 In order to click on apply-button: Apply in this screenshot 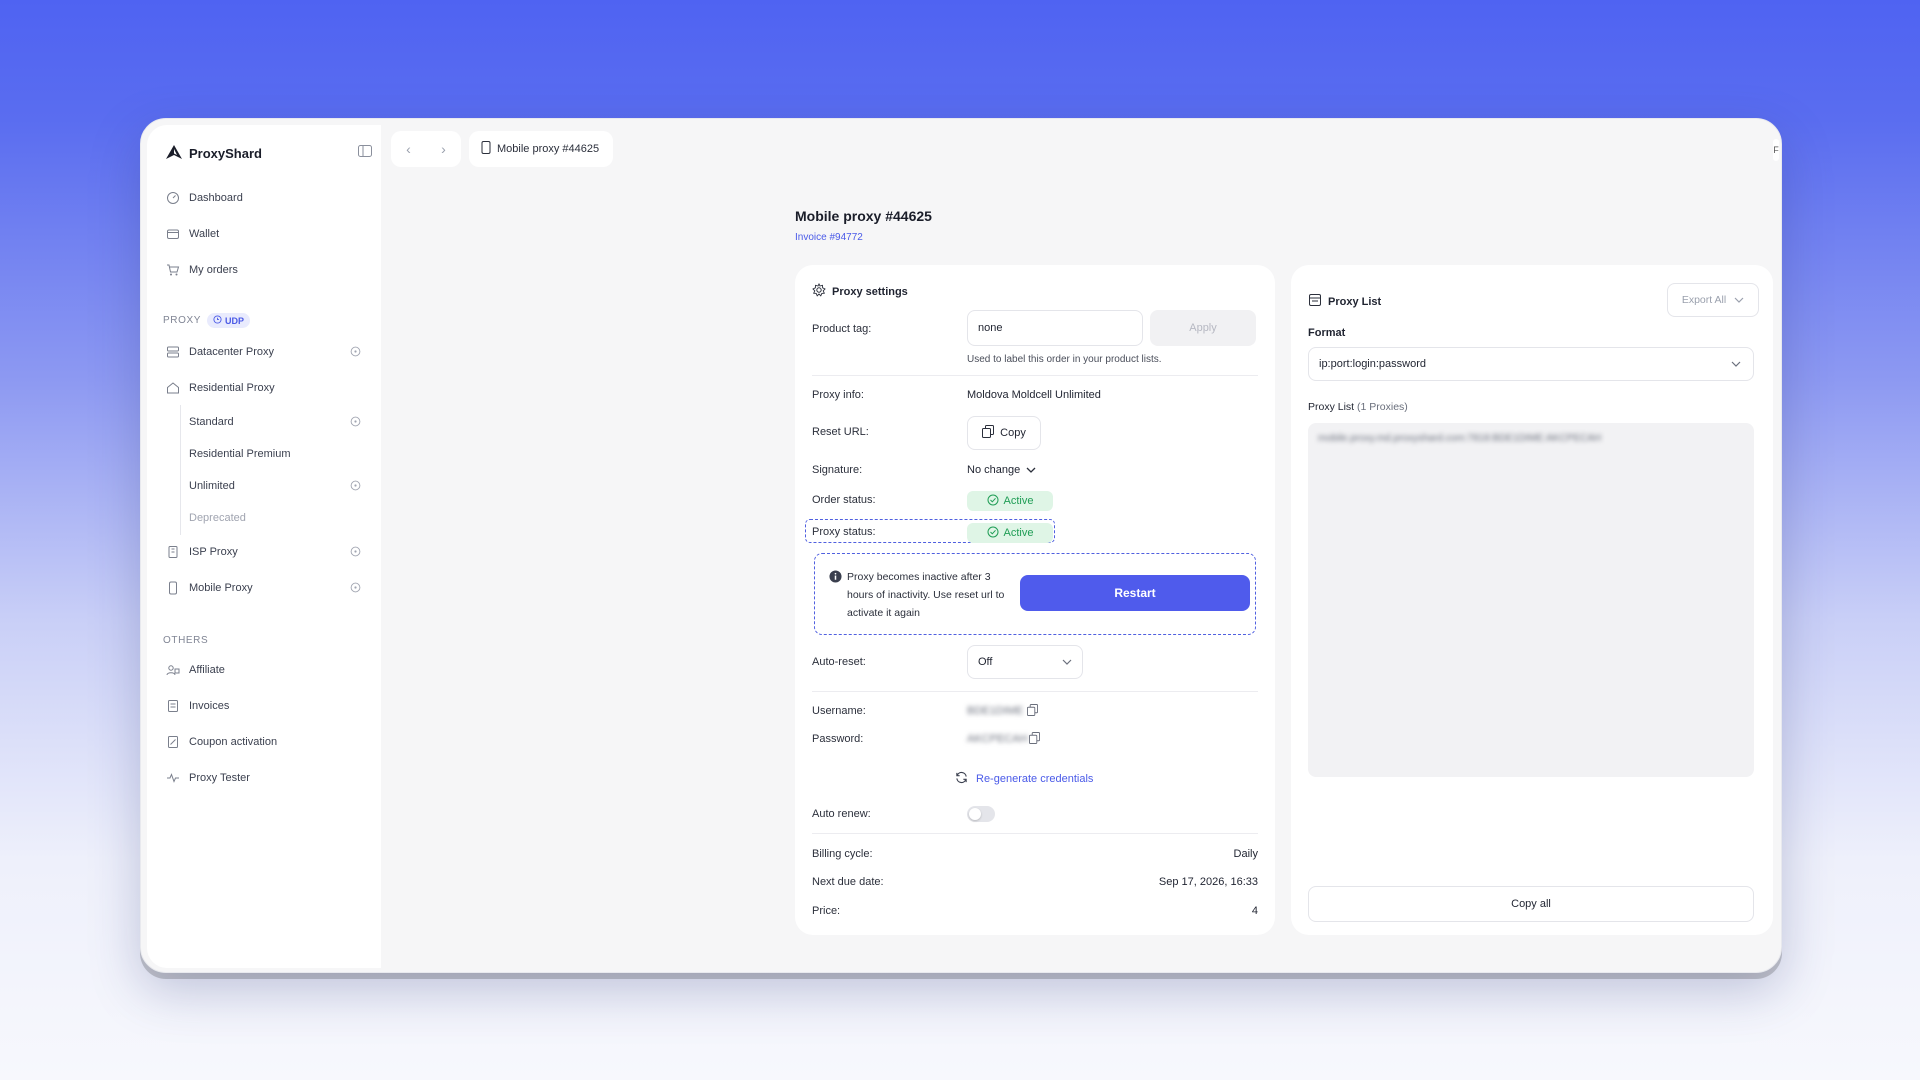, I will do `click(1203, 328)`.